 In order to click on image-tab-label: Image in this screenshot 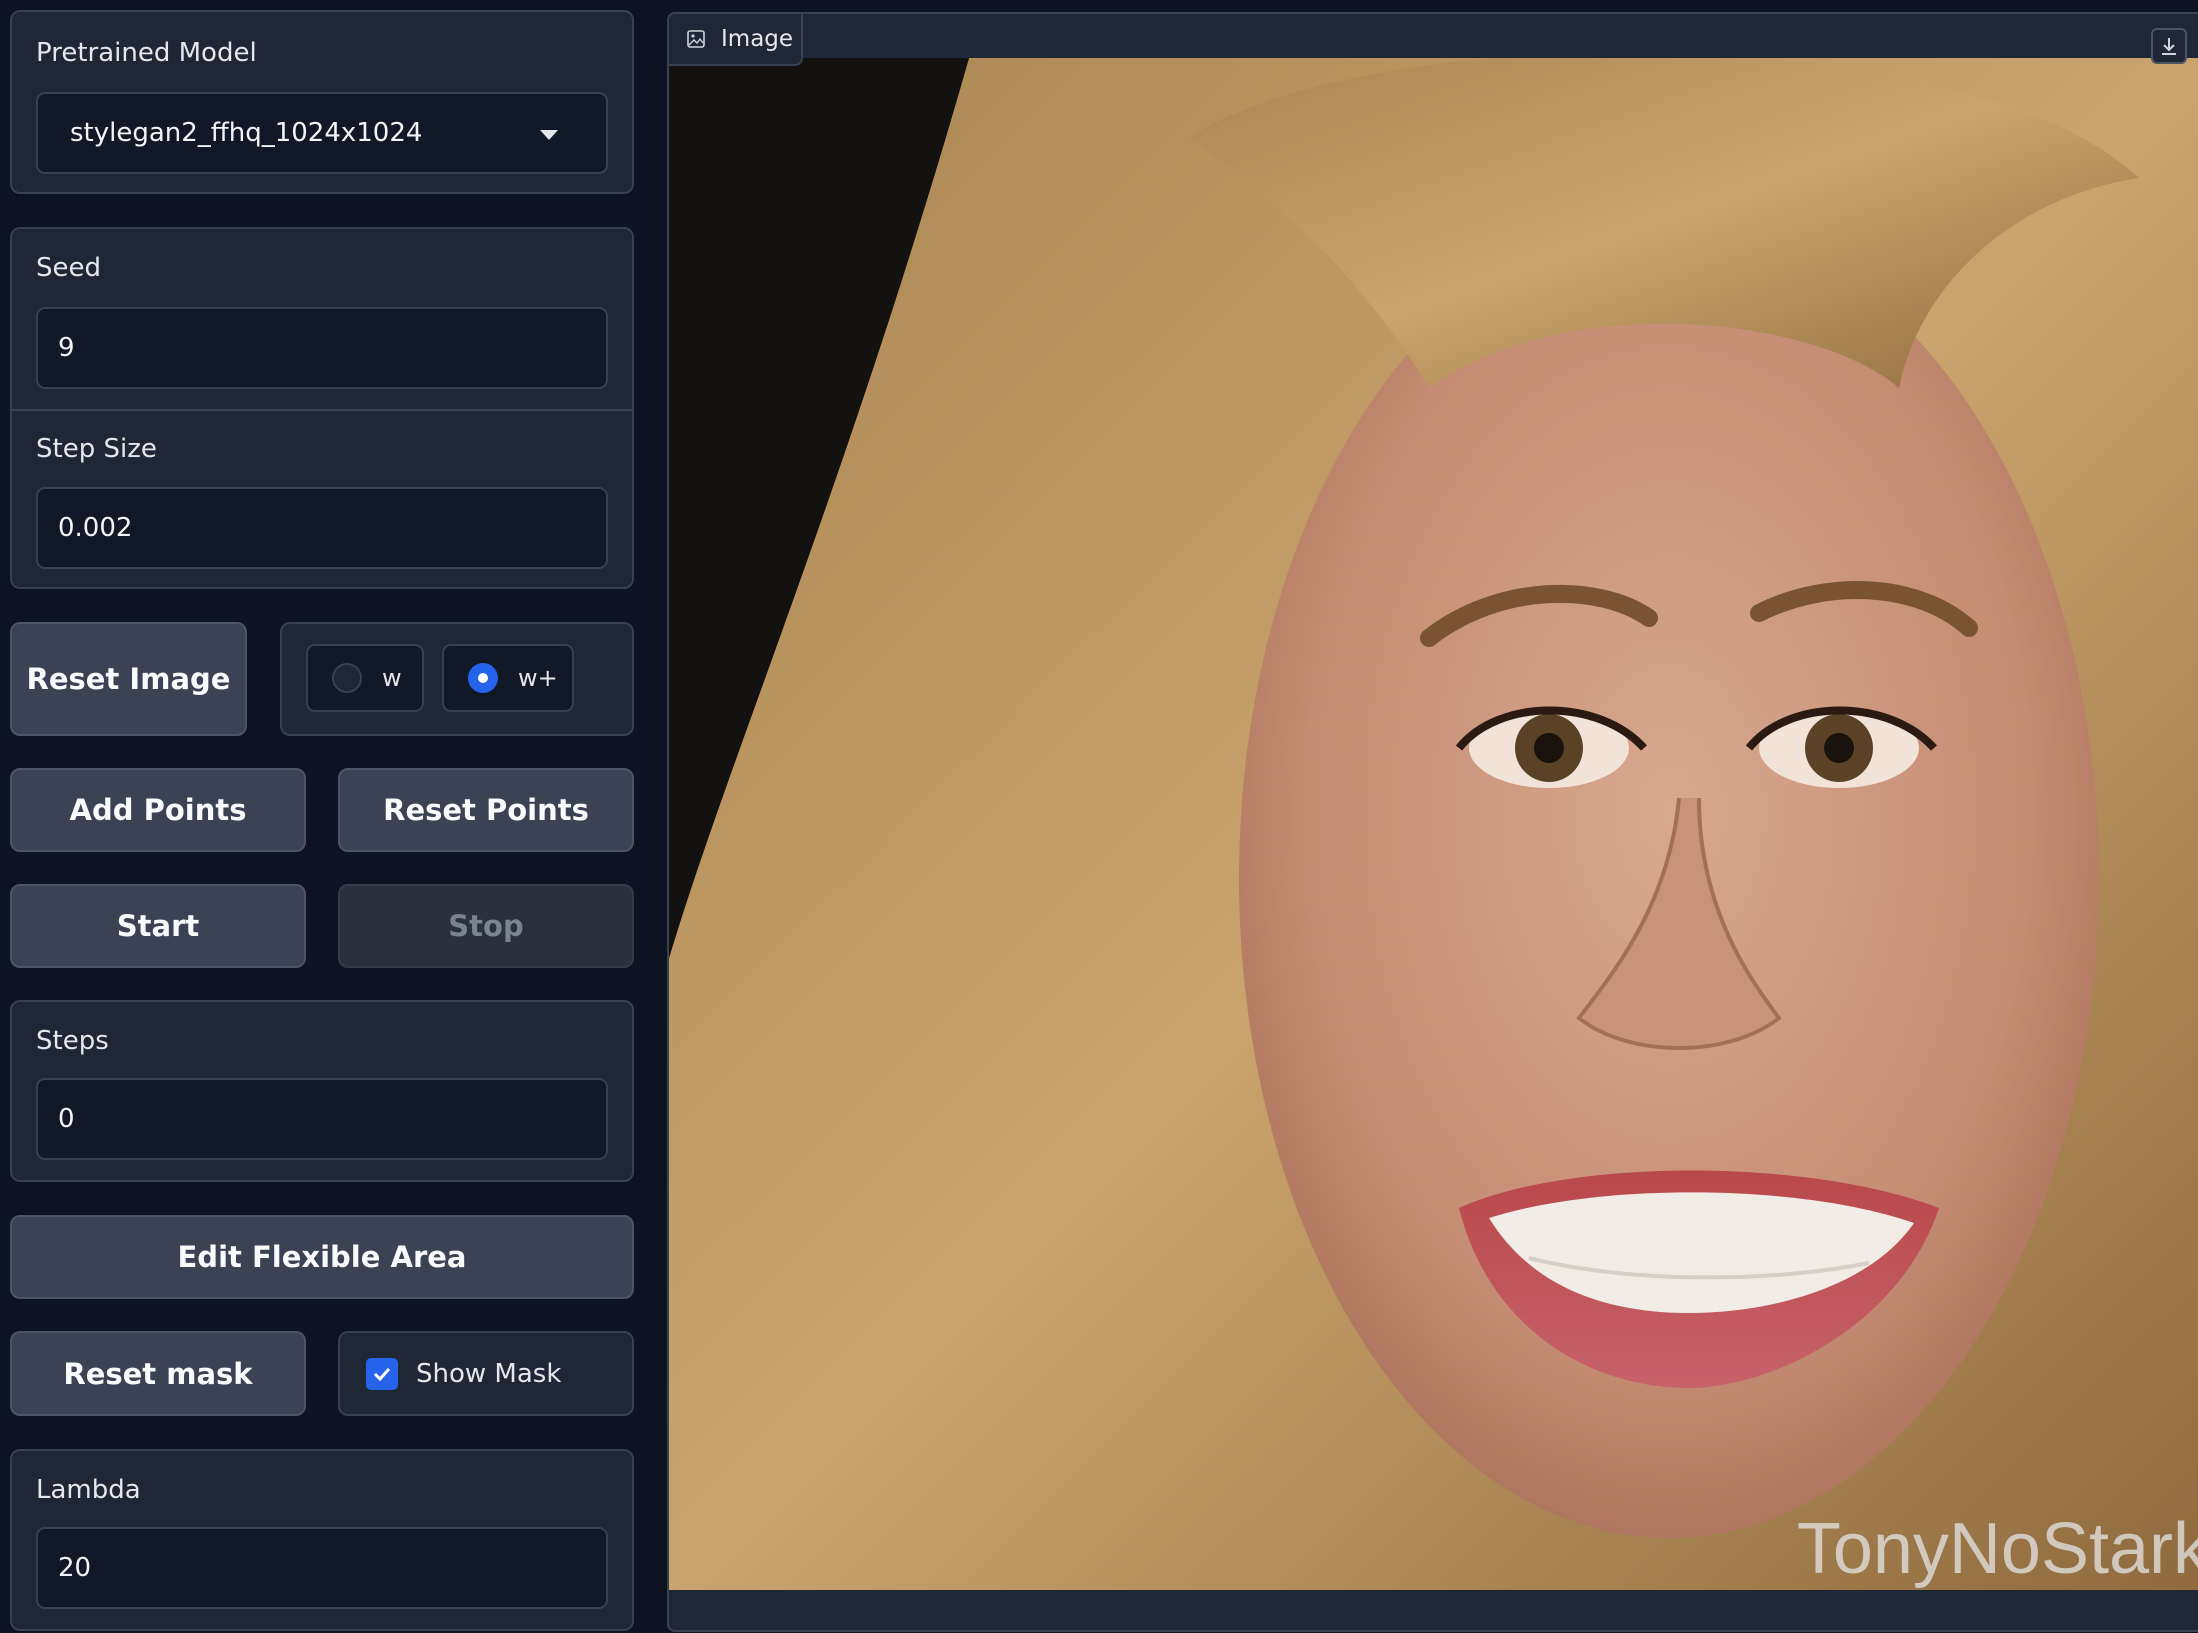, I will do `click(757, 39)`.